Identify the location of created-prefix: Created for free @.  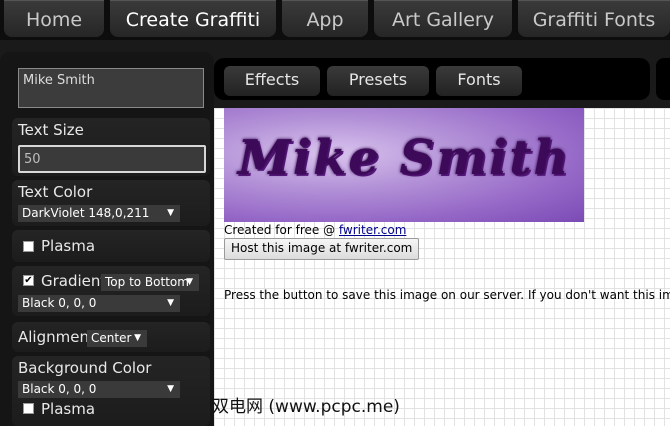
(281, 230).